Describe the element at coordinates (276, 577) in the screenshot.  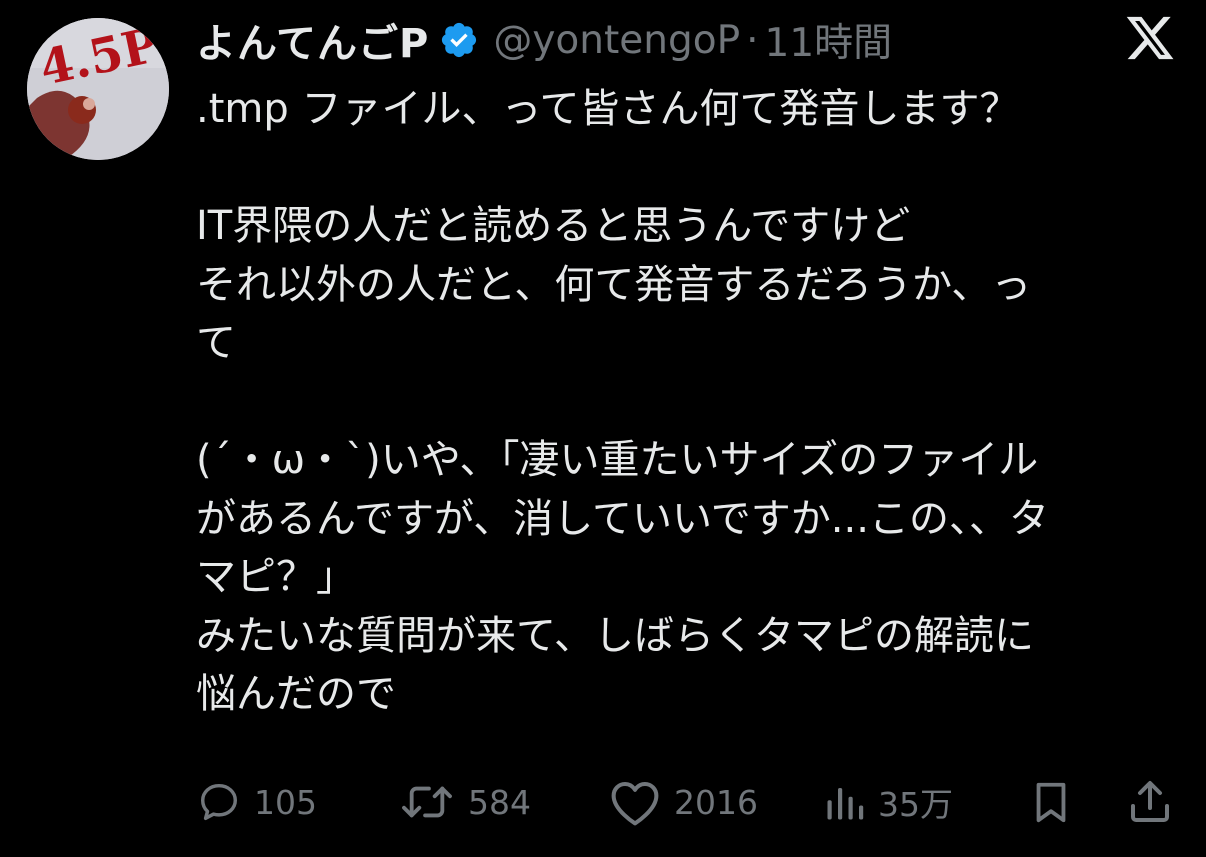
I see `tweet-line: マピ？」` at that location.